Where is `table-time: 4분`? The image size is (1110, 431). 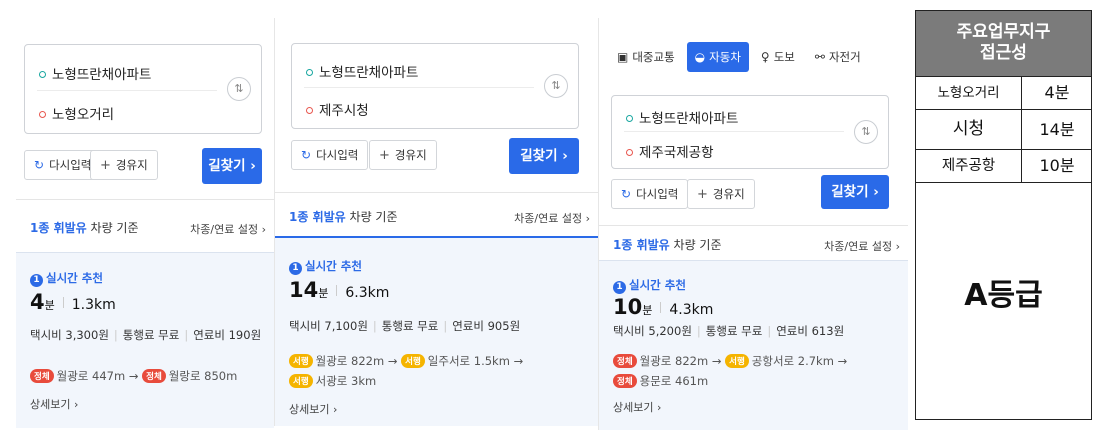 table-time: 4분 is located at coordinates (1057, 92).